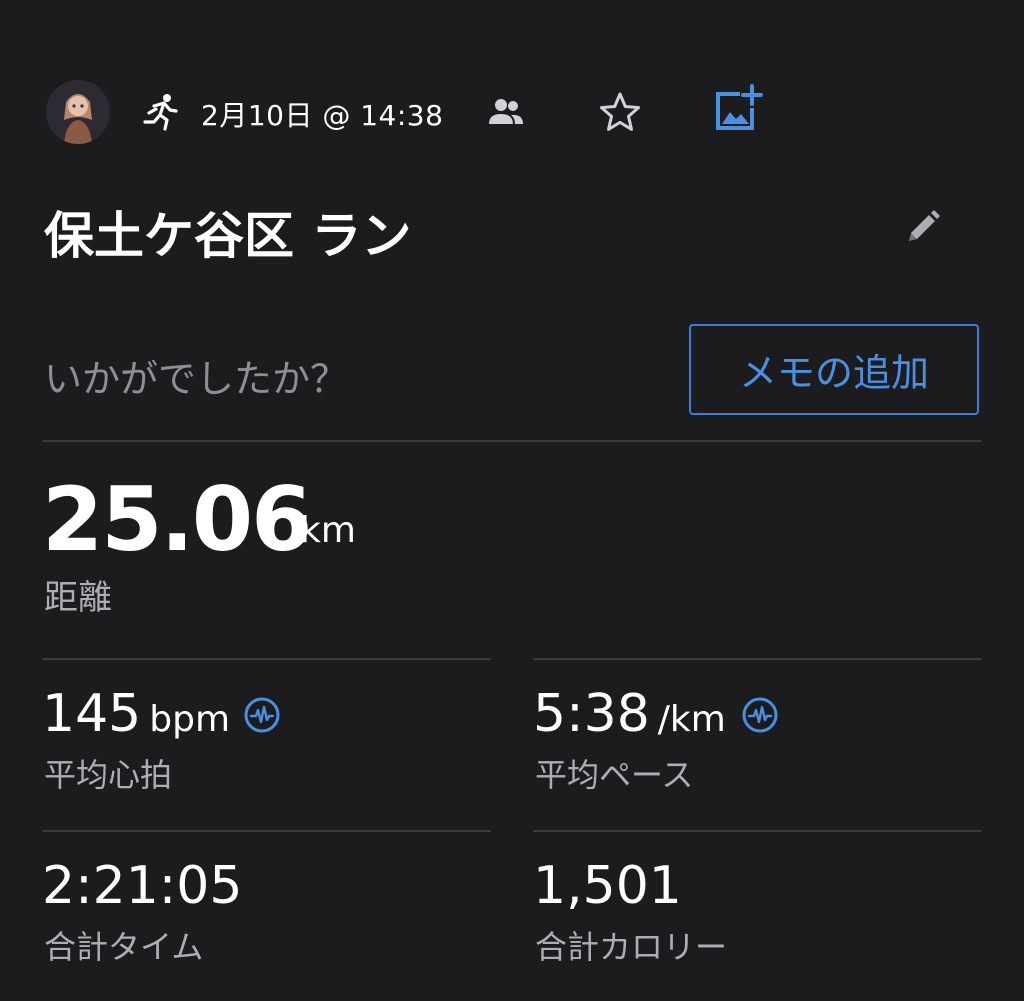 Image resolution: width=1024 pixels, height=1001 pixels. I want to click on star-icon, so click(620, 112).